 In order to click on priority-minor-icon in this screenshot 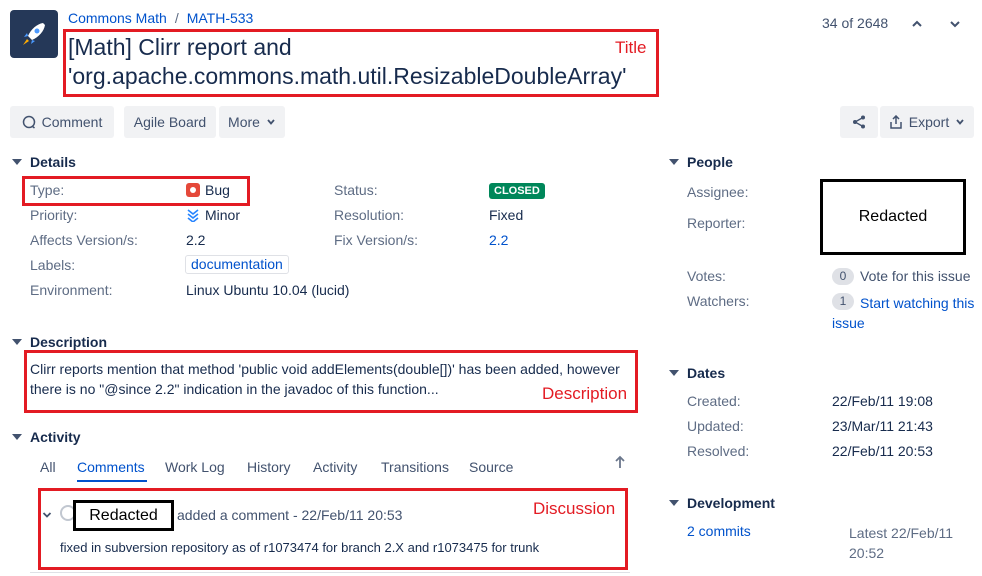, I will do `click(193, 215)`.